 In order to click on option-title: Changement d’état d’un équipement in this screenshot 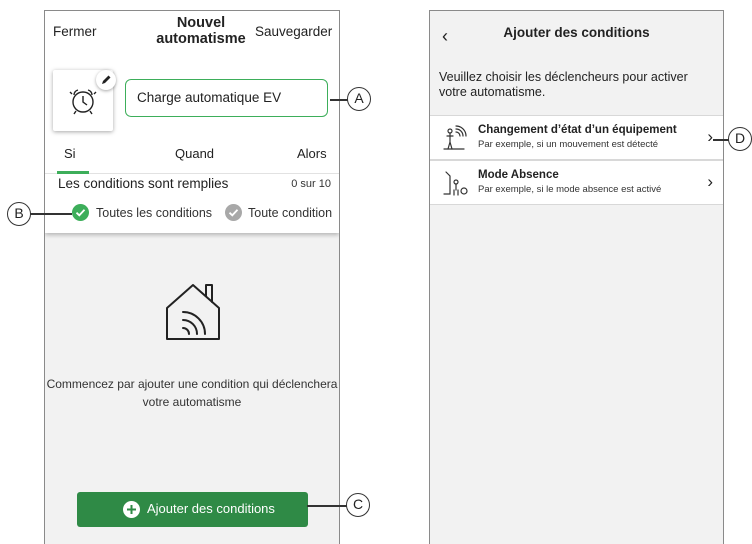, I will do `click(577, 130)`.